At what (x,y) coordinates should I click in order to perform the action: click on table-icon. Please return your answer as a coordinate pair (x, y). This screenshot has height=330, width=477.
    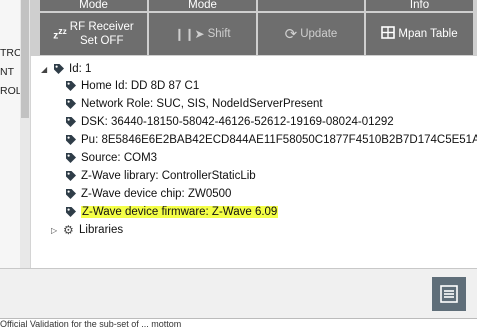
    Looking at the image, I should click on (388, 34).